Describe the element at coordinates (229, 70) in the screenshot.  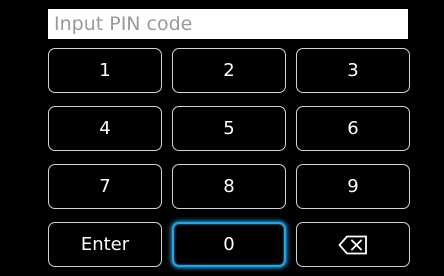
I see `key-2-button: 2` at that location.